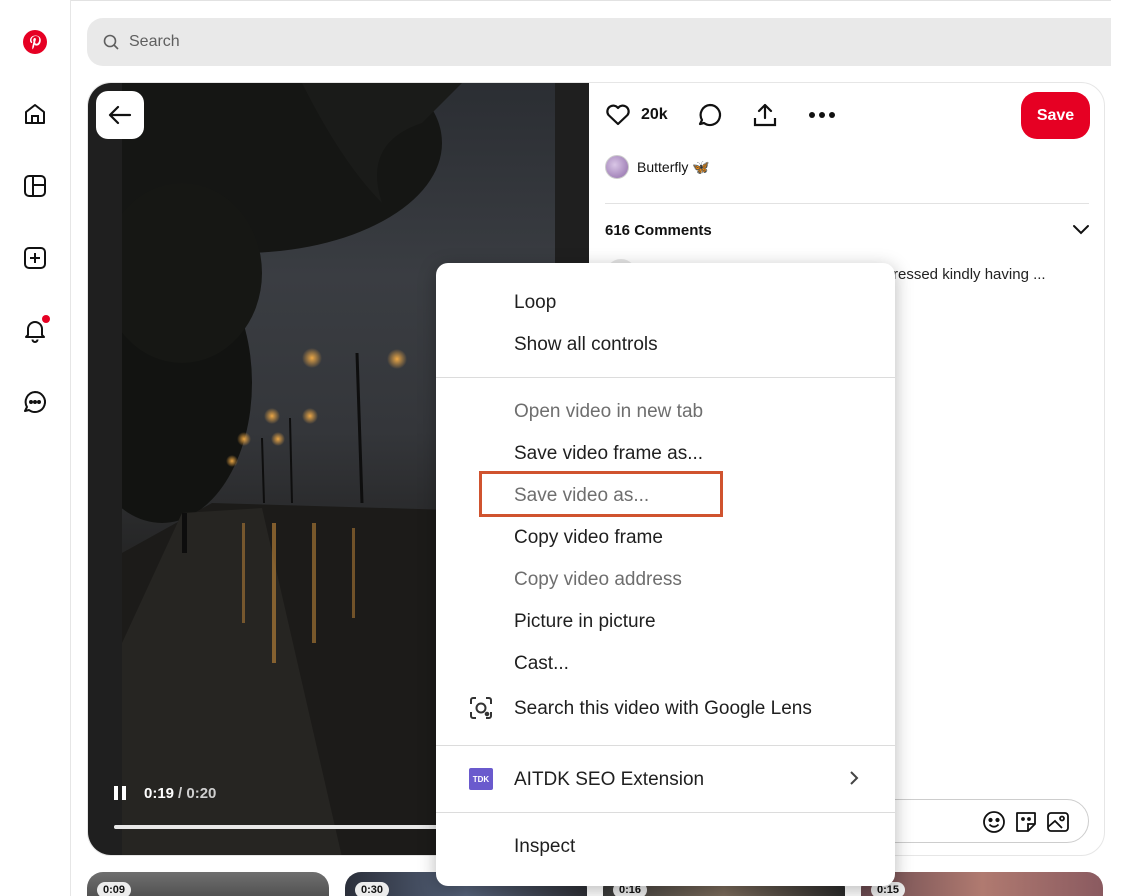 This screenshot has height=896, width=1125. I want to click on more-options-icon, so click(822, 115).